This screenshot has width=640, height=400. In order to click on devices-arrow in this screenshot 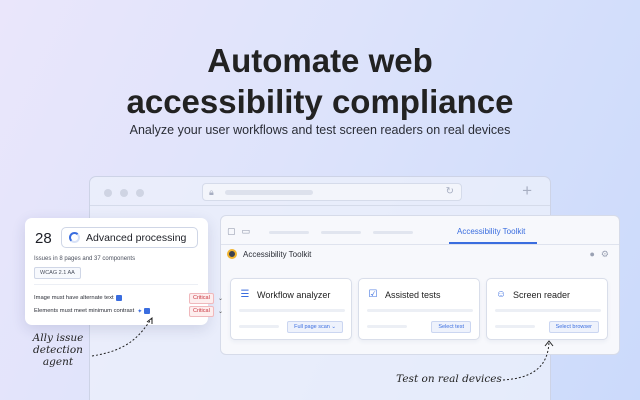, I will do `click(526, 361)`.